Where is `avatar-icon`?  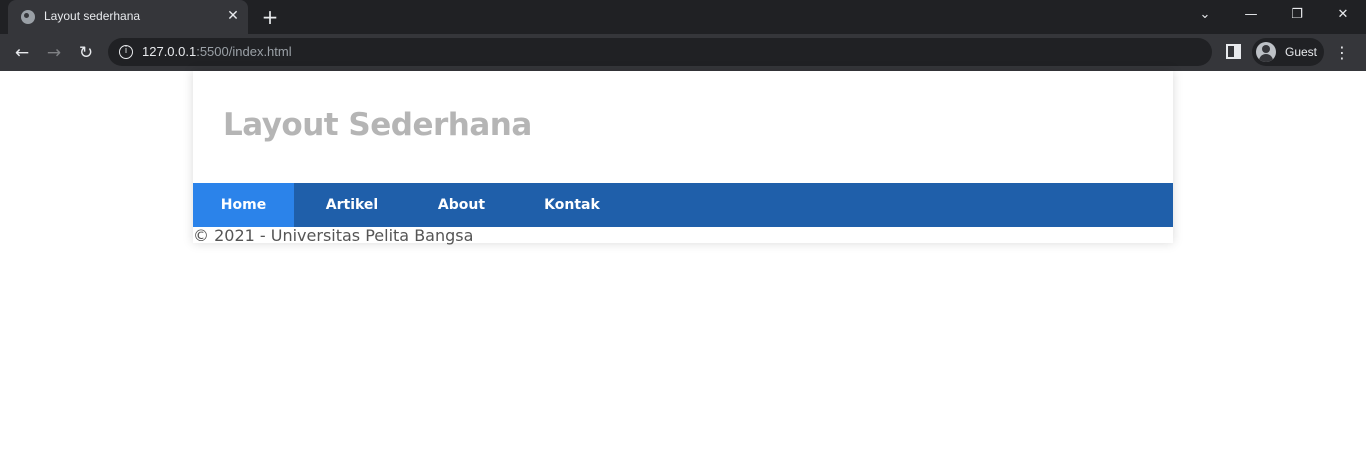 avatar-icon is located at coordinates (1266, 52).